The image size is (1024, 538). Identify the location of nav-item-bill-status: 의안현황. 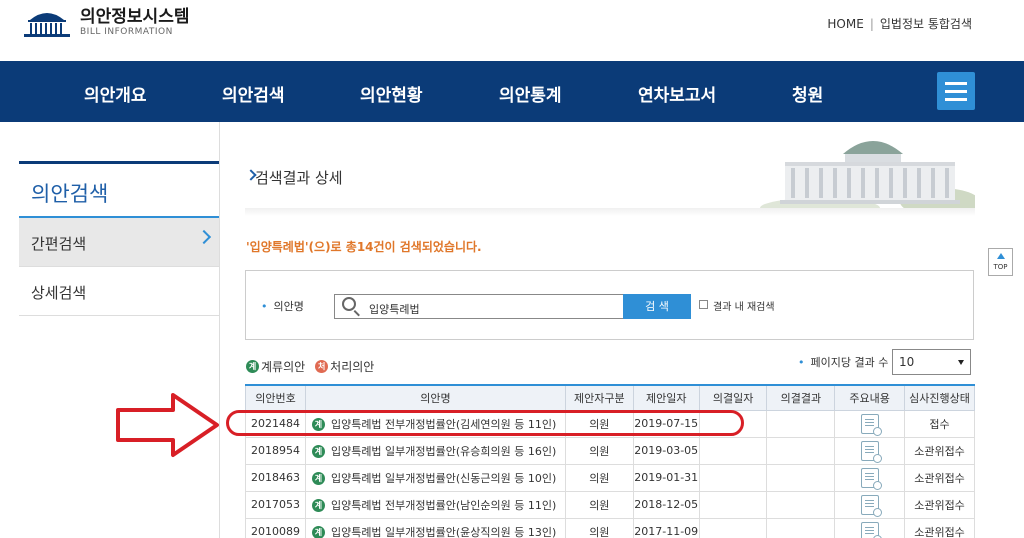
(391, 93).